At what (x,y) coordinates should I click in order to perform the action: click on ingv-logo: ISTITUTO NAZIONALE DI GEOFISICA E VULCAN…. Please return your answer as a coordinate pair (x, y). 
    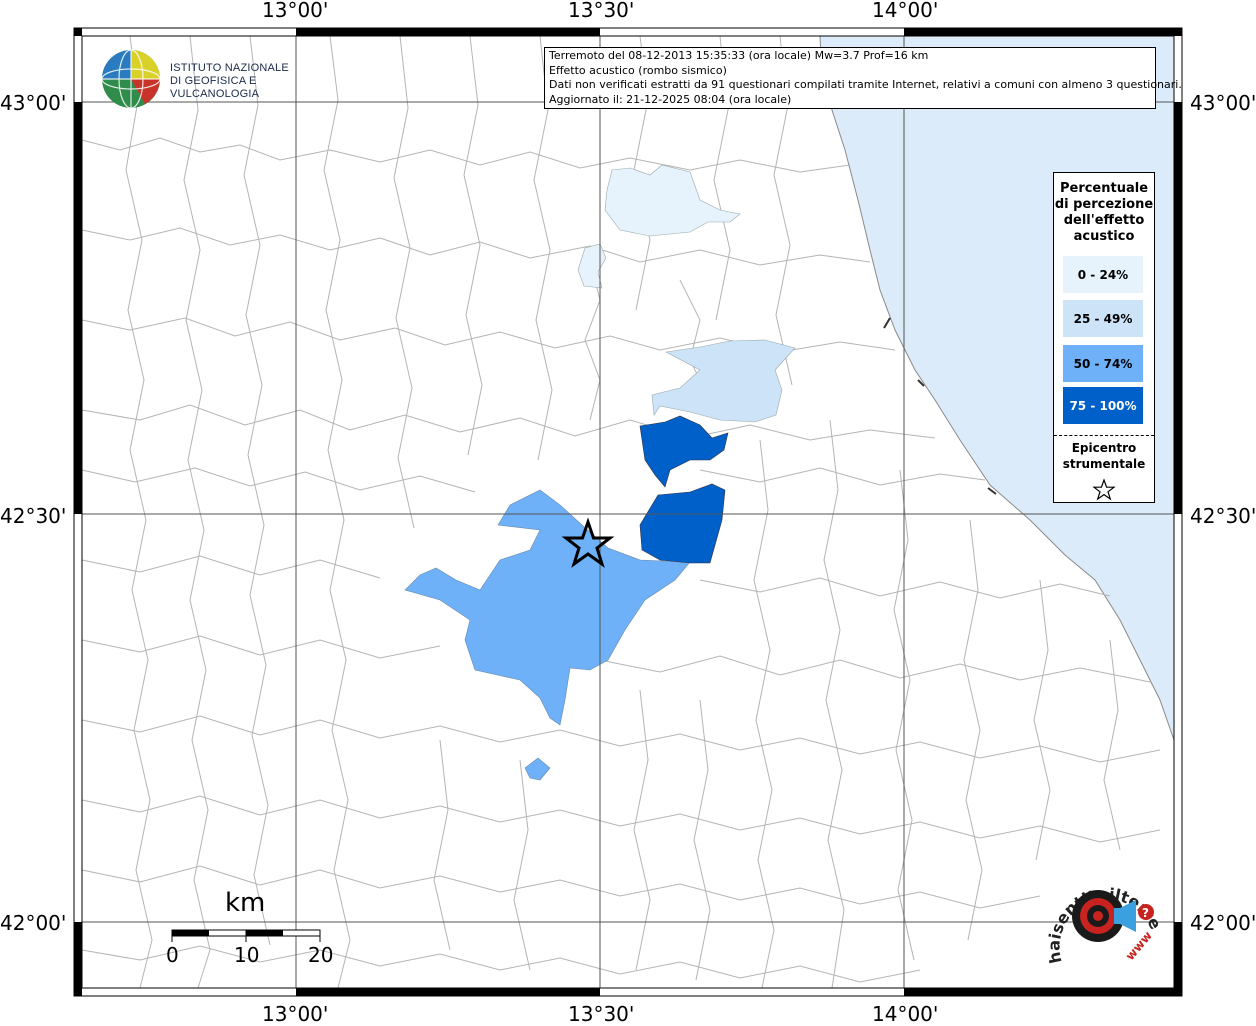
    Looking at the image, I should click on (210, 78).